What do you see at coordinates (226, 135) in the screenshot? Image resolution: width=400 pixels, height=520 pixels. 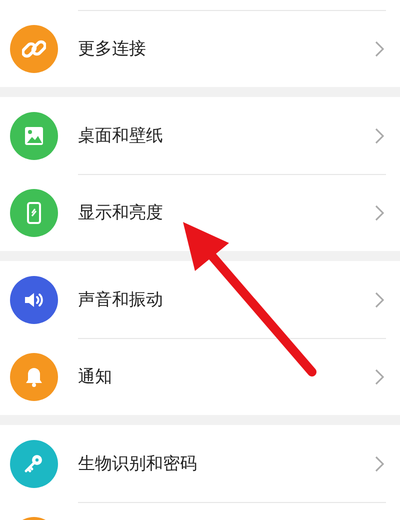 I see `setting-label: 桌面和壁纸` at bounding box center [226, 135].